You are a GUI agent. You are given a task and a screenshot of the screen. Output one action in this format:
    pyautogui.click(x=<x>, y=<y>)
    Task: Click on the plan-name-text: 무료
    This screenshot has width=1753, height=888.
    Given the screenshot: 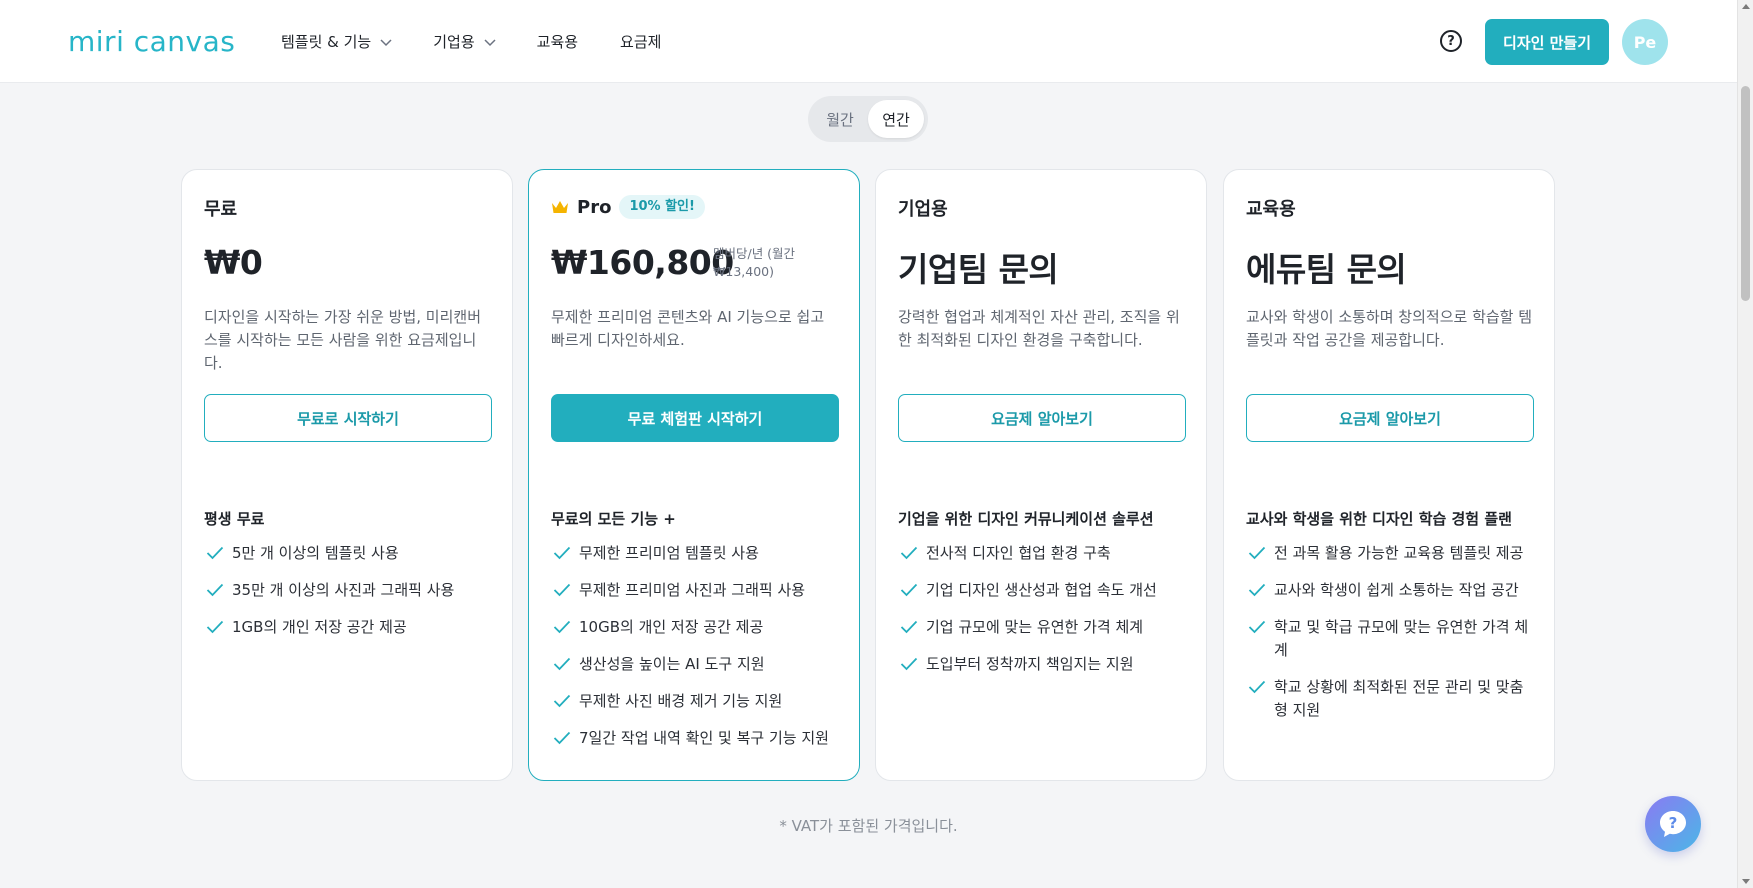 What is the action you would take?
    pyautogui.click(x=221, y=209)
    